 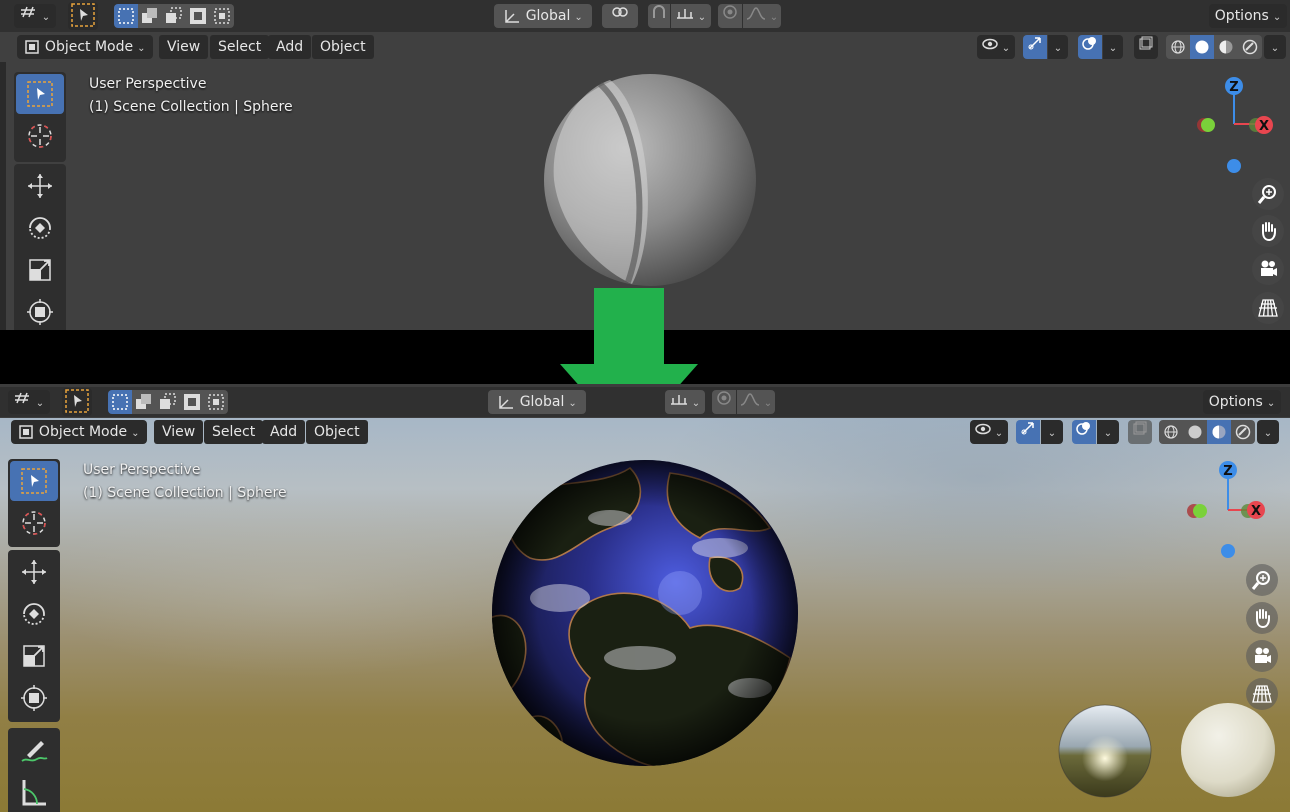 I want to click on material-sphere-icon, so click(x=1219, y=432).